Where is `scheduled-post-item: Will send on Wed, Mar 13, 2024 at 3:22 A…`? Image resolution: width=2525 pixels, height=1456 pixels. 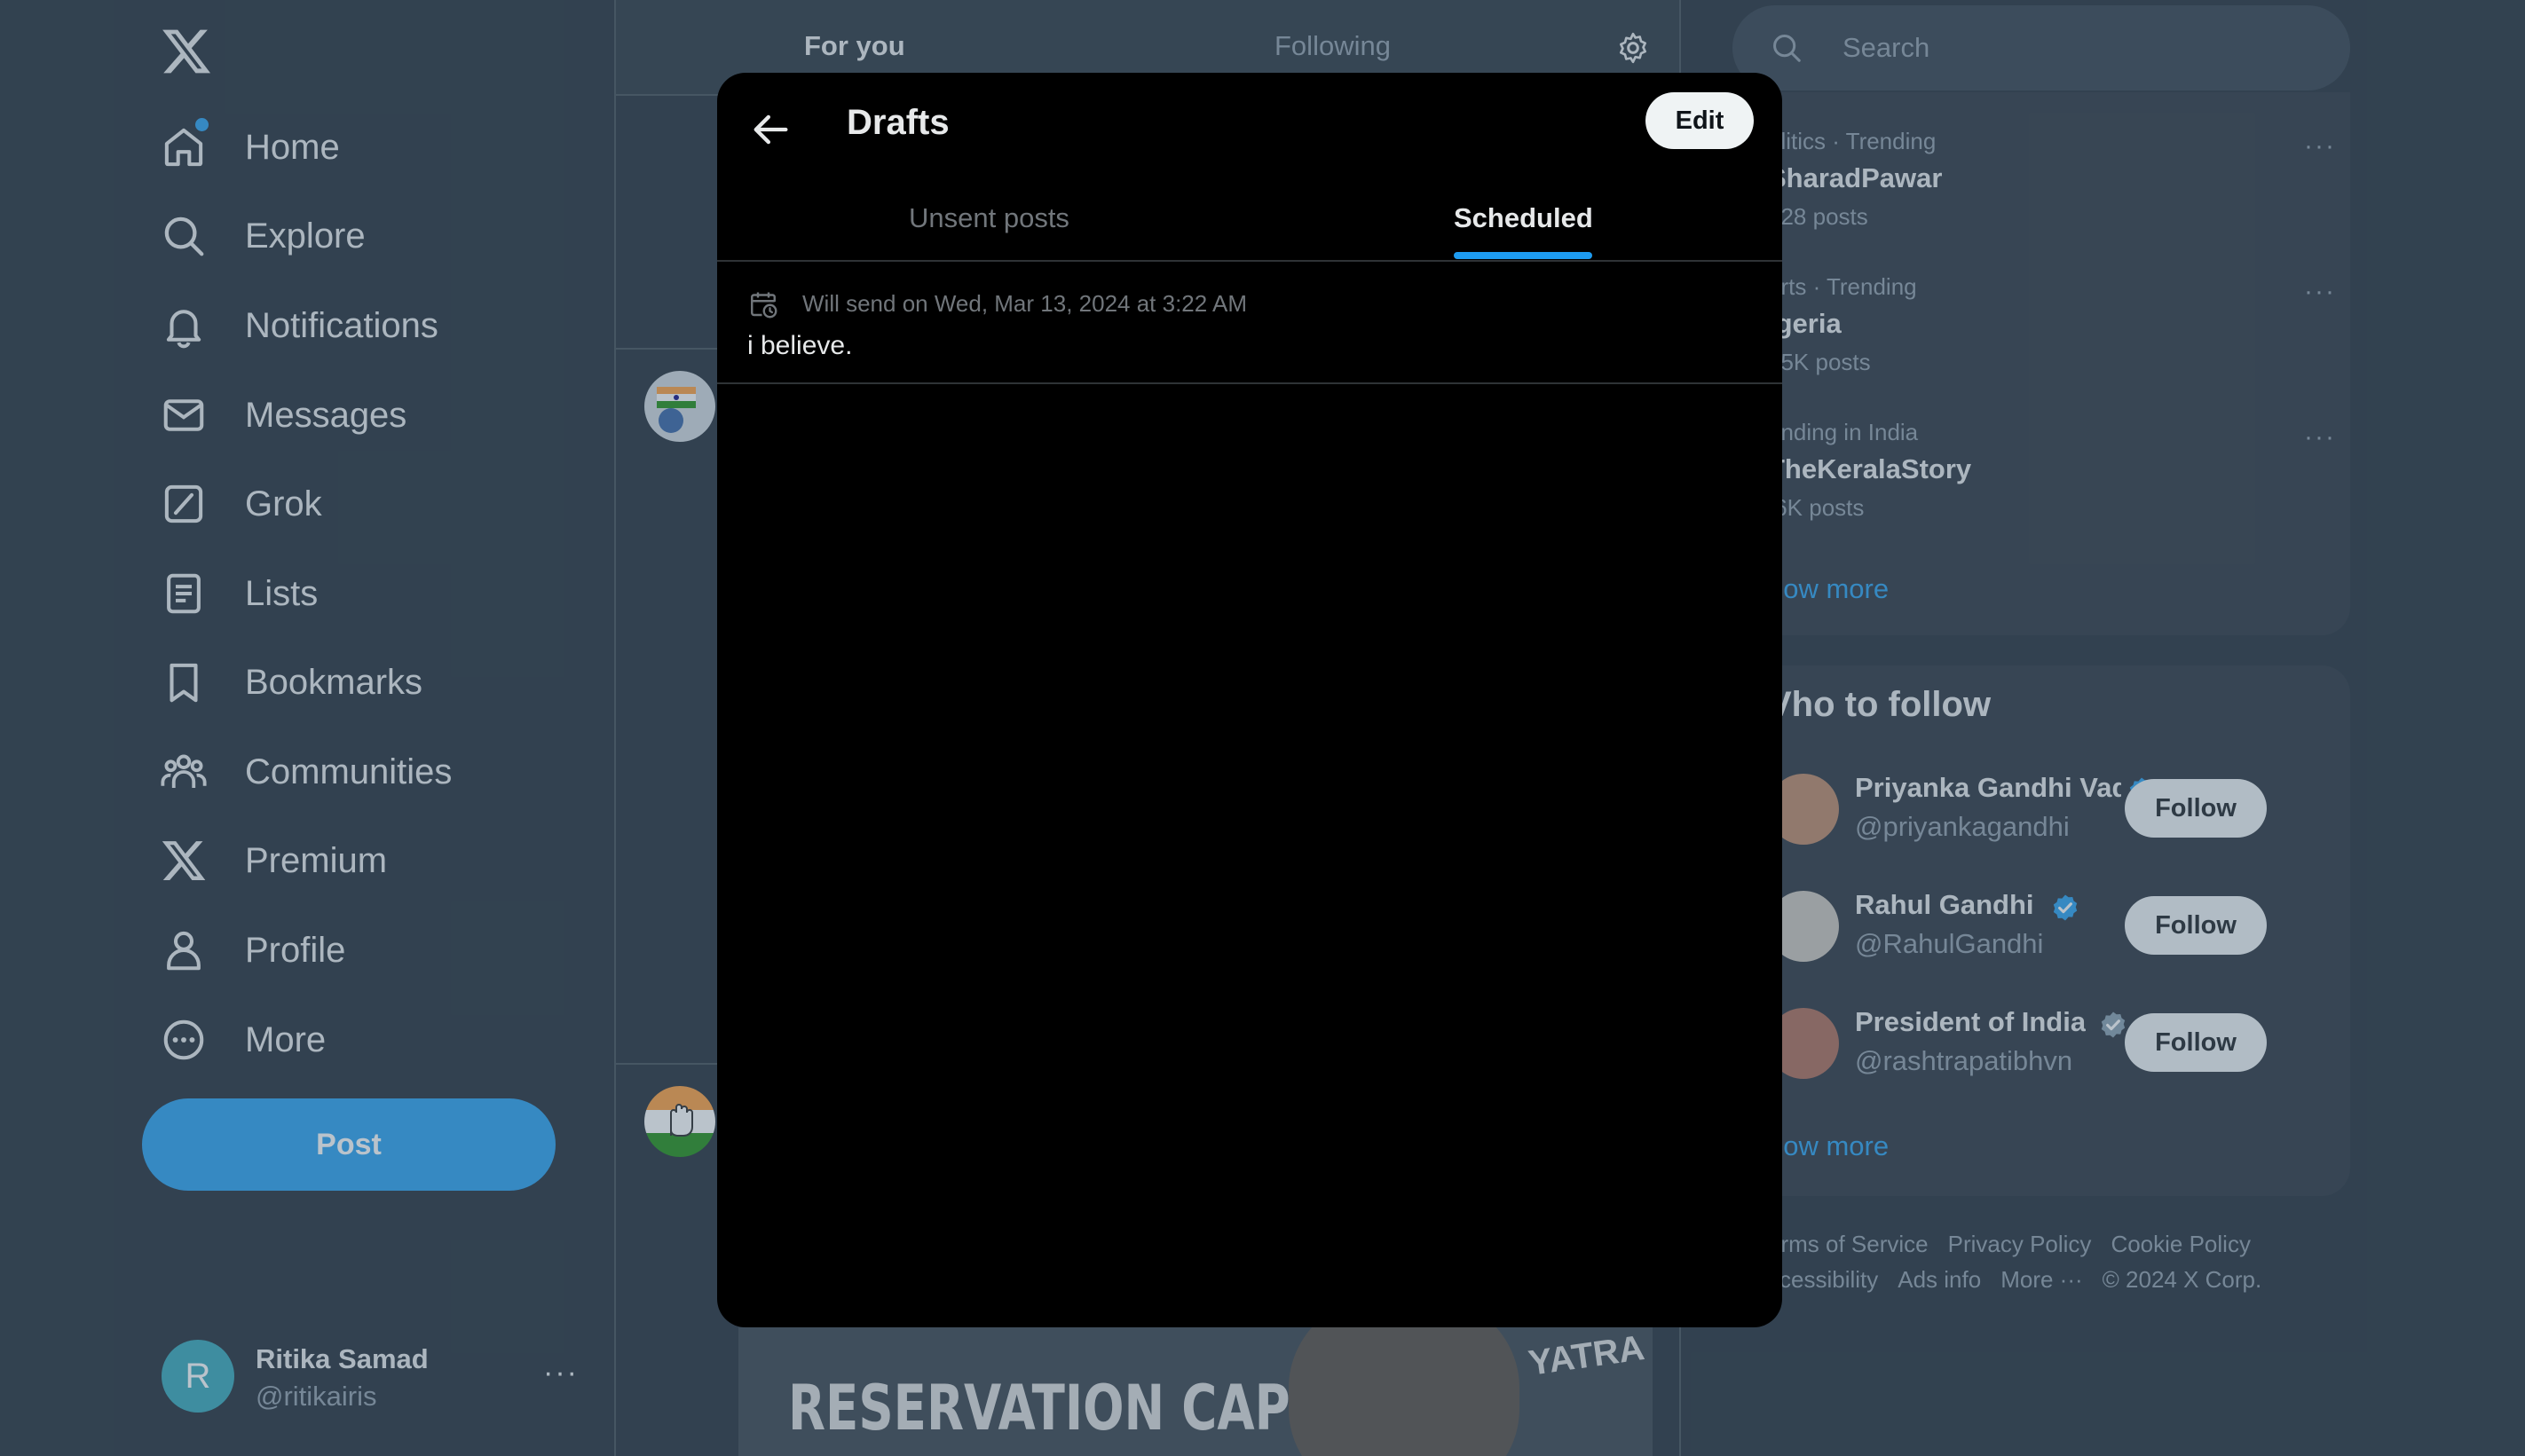
scheduled-post-item: Will send on Wed, Mar 13, 2024 at 3:22 A… is located at coordinates (1249, 323).